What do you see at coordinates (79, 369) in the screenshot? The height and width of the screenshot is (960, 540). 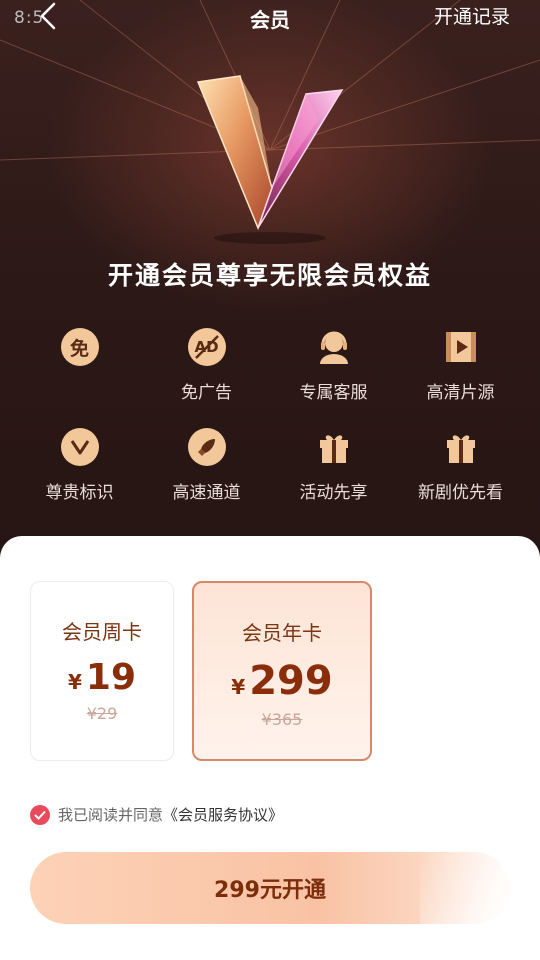 I see `benefit-free: 免` at bounding box center [79, 369].